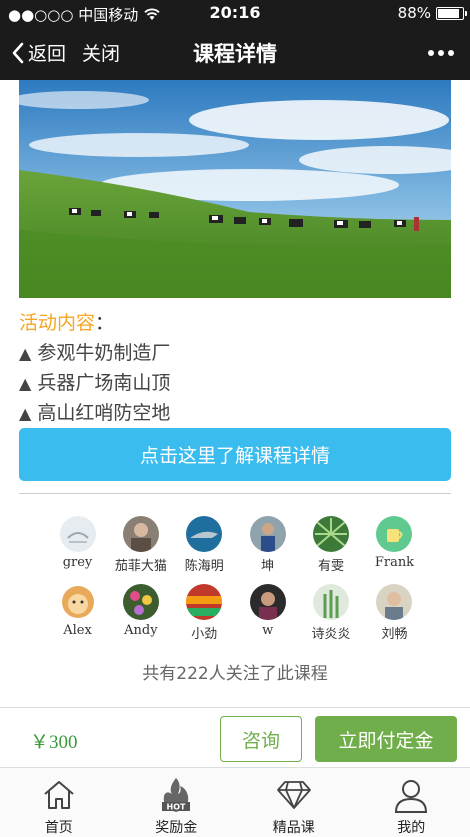  I want to click on follower-item: Alex, so click(77, 618).